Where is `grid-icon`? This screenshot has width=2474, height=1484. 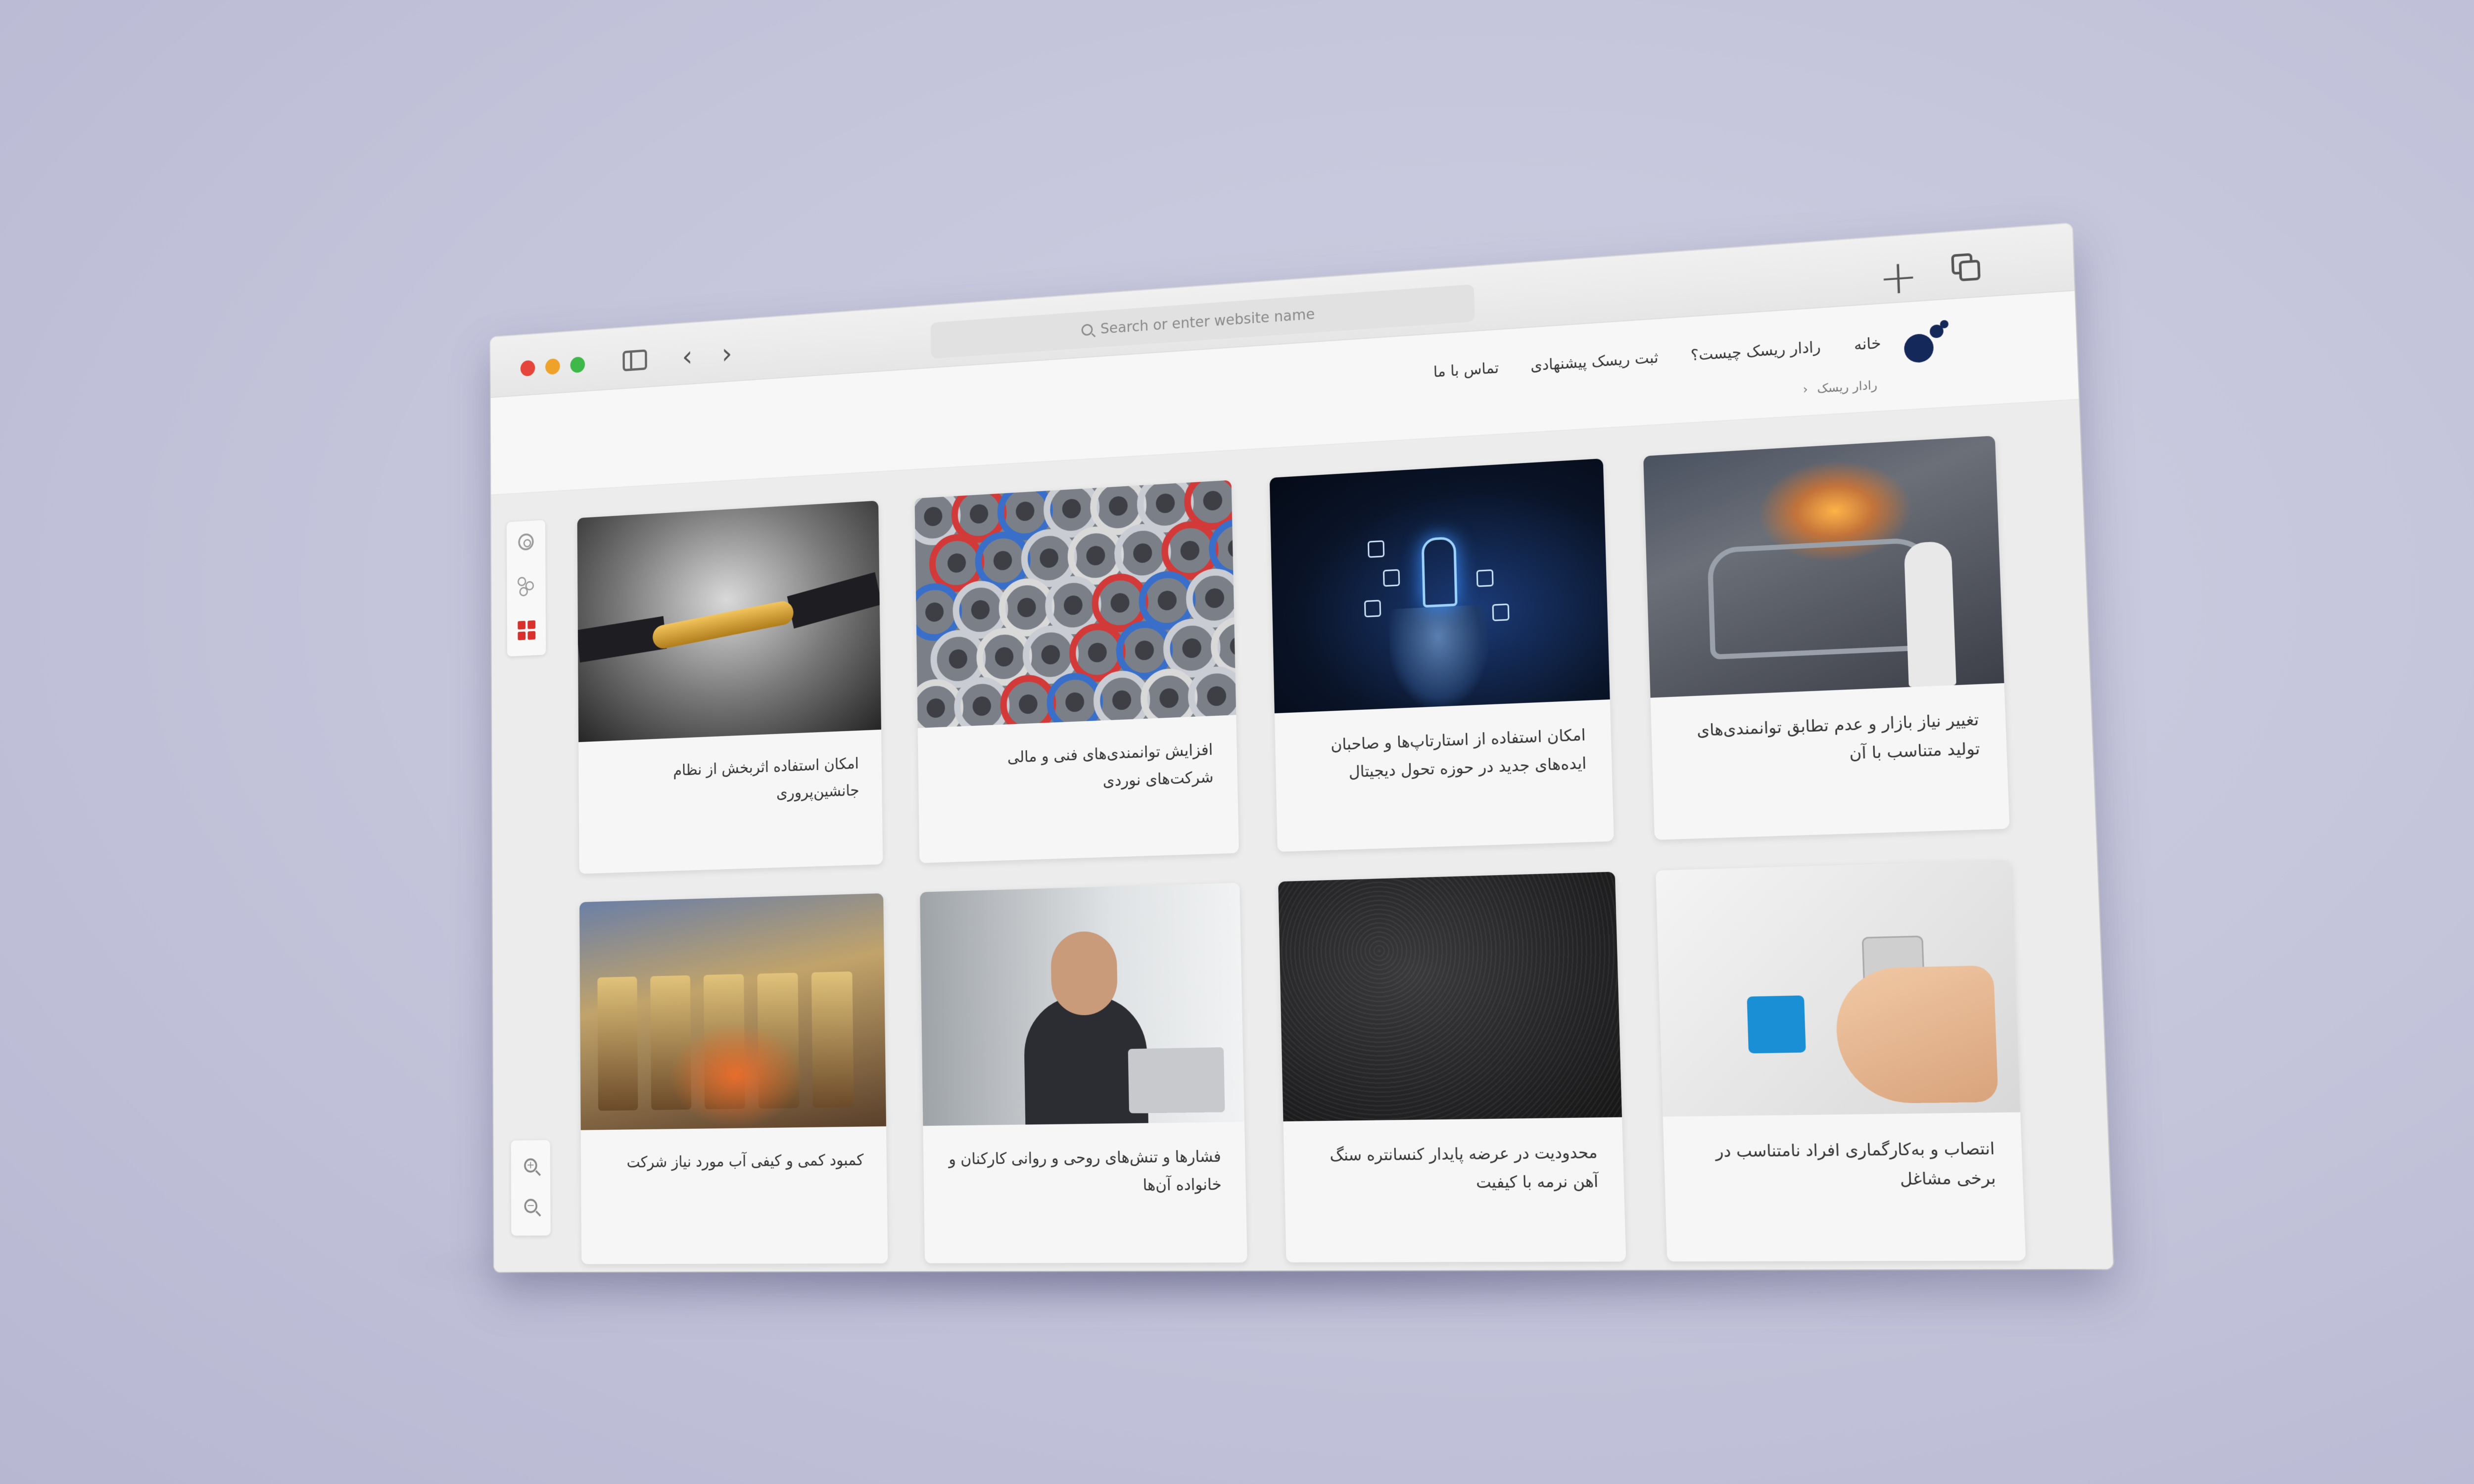
grid-icon is located at coordinates (526, 630).